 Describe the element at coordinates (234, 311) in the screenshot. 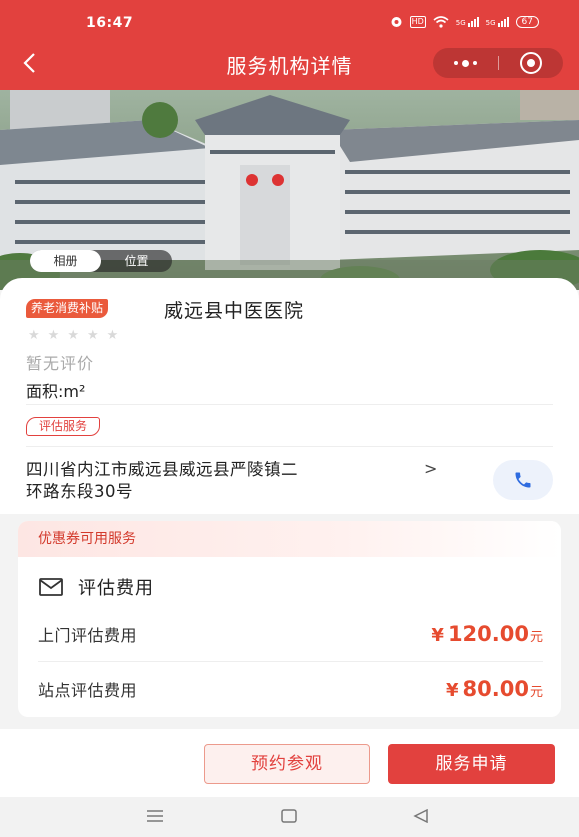

I see `institution-name: 威远县中医医院` at that location.